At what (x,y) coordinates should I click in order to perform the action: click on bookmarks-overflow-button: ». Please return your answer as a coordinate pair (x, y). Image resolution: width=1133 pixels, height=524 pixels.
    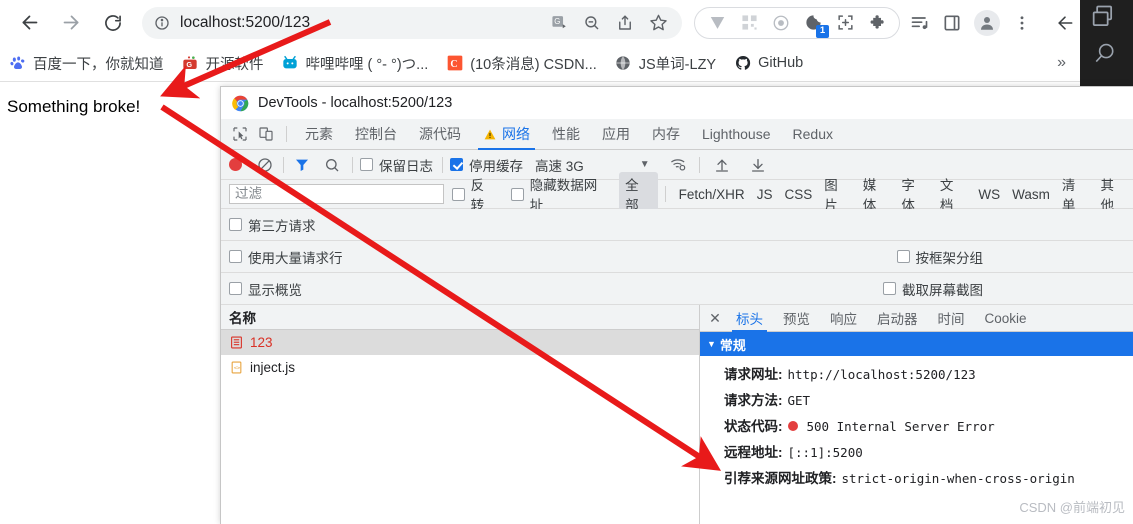
    Looking at the image, I should click on (1061, 63).